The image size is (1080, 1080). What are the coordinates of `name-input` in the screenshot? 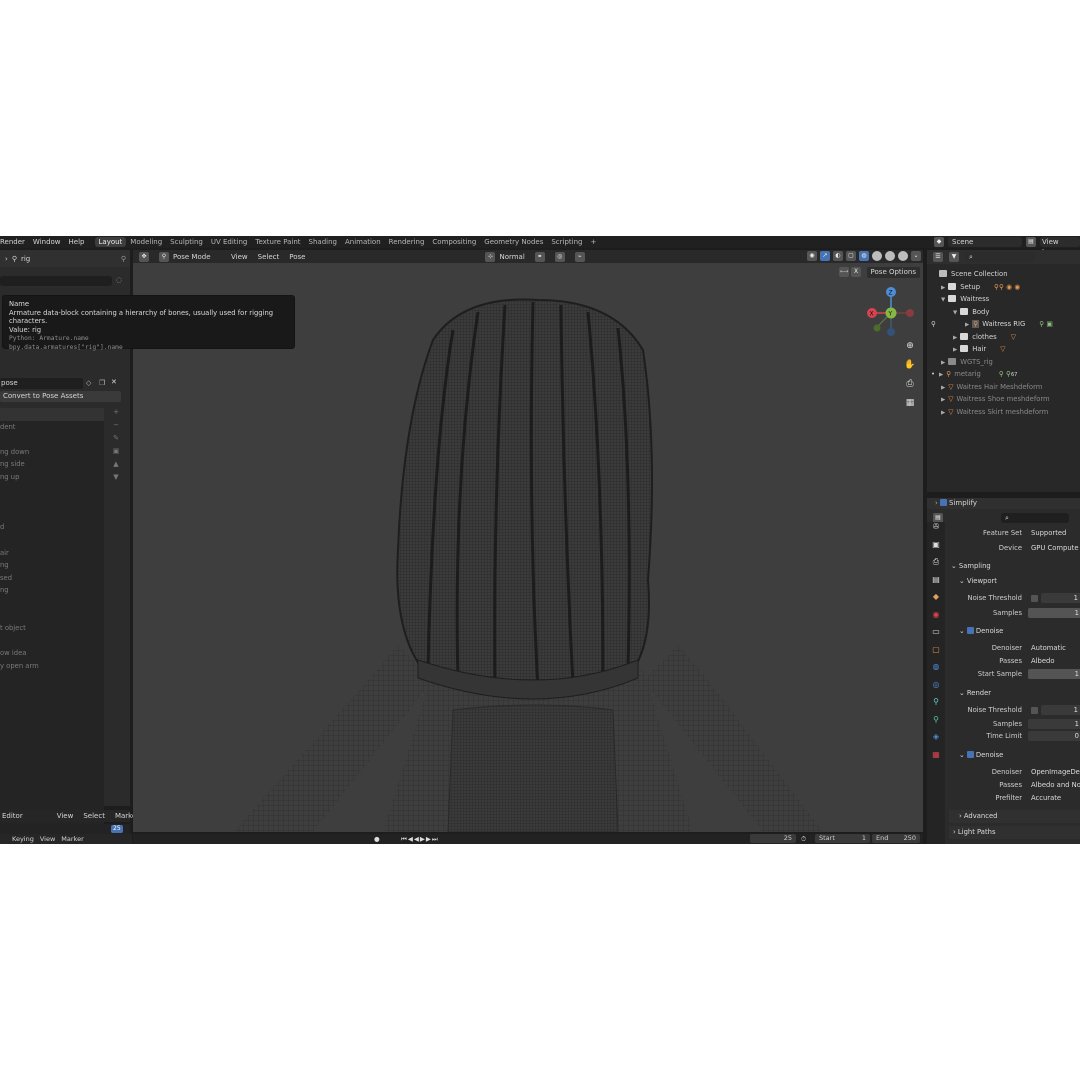 It's located at (56, 281).